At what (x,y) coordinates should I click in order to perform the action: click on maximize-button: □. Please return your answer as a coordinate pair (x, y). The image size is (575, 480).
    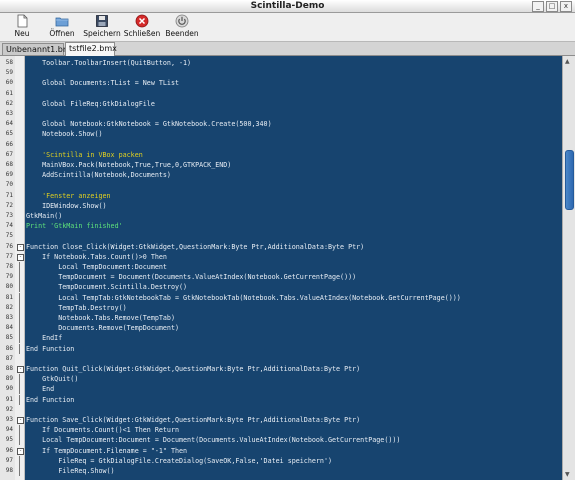
    Looking at the image, I should click on (552, 6).